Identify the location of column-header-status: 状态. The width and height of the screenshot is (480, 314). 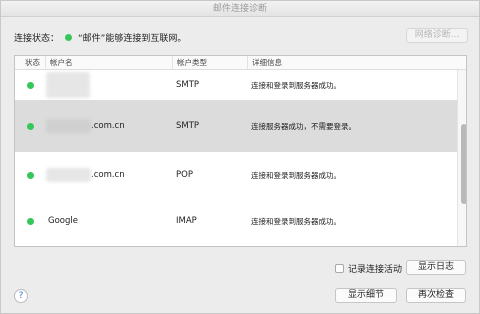
(32, 63).